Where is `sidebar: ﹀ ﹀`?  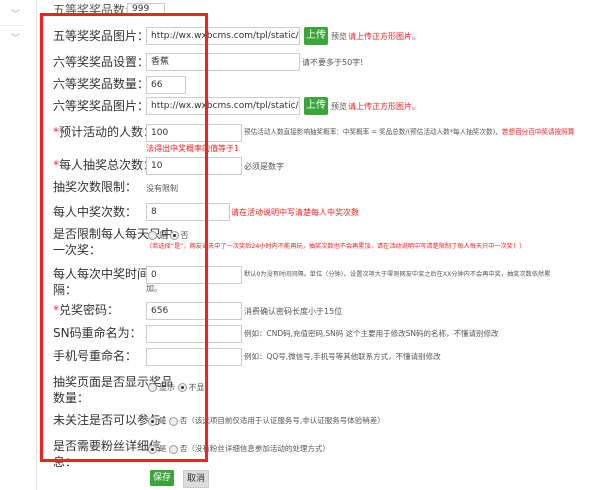 sidebar: ﹀ ﹀ is located at coordinates (18, 245).